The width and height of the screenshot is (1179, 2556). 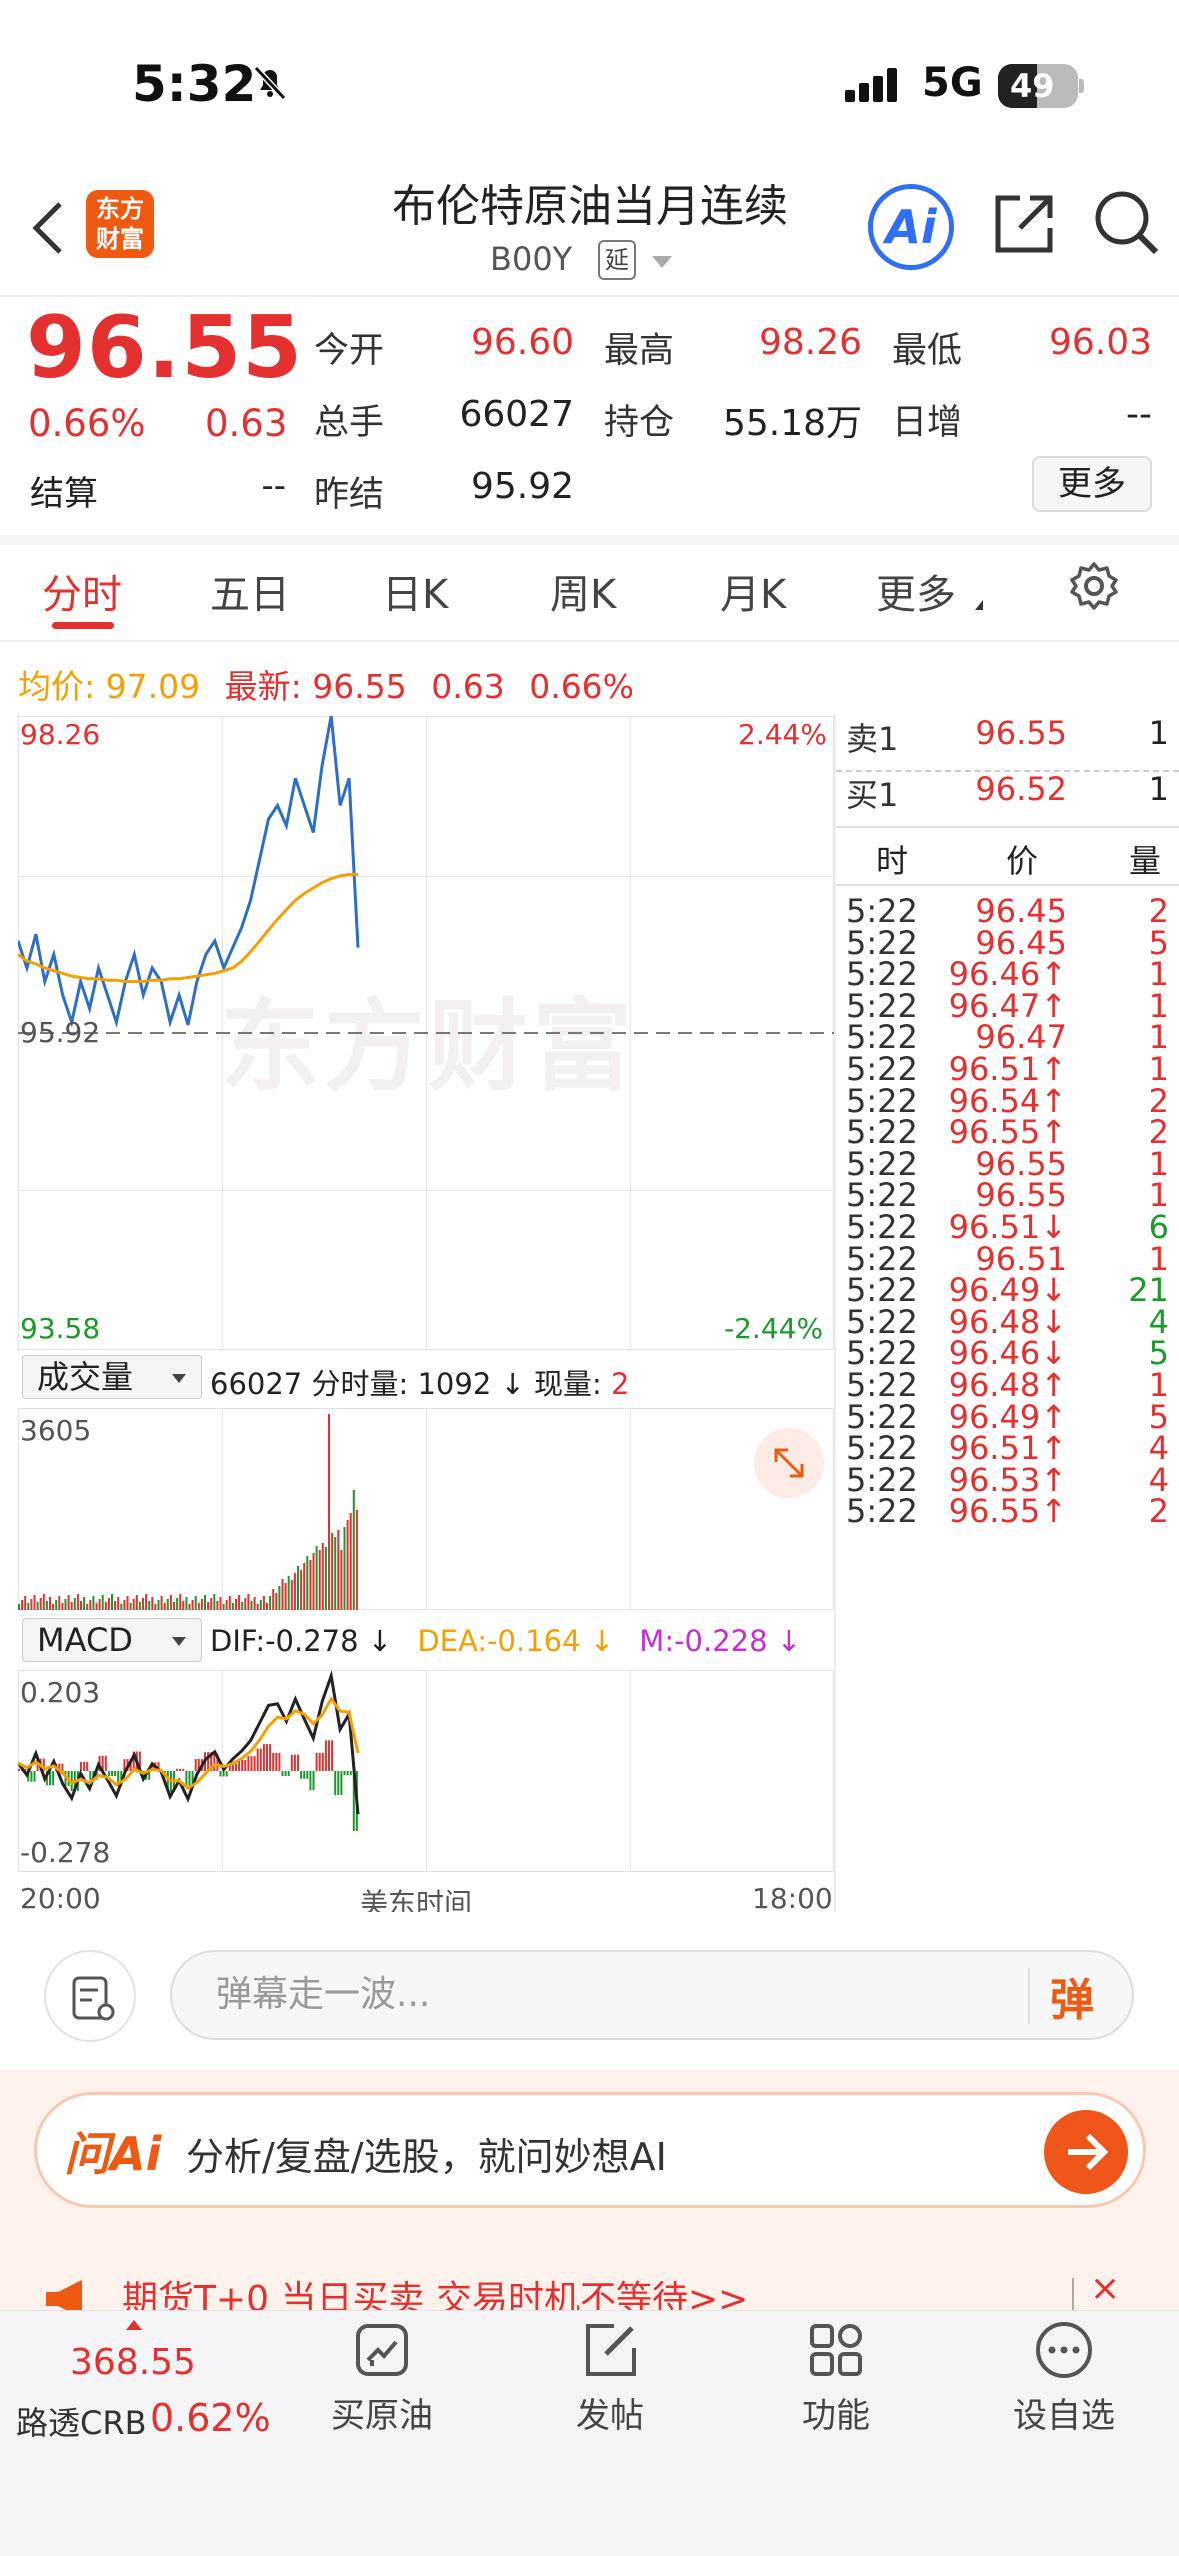 I want to click on back-icon, so click(x=48, y=228).